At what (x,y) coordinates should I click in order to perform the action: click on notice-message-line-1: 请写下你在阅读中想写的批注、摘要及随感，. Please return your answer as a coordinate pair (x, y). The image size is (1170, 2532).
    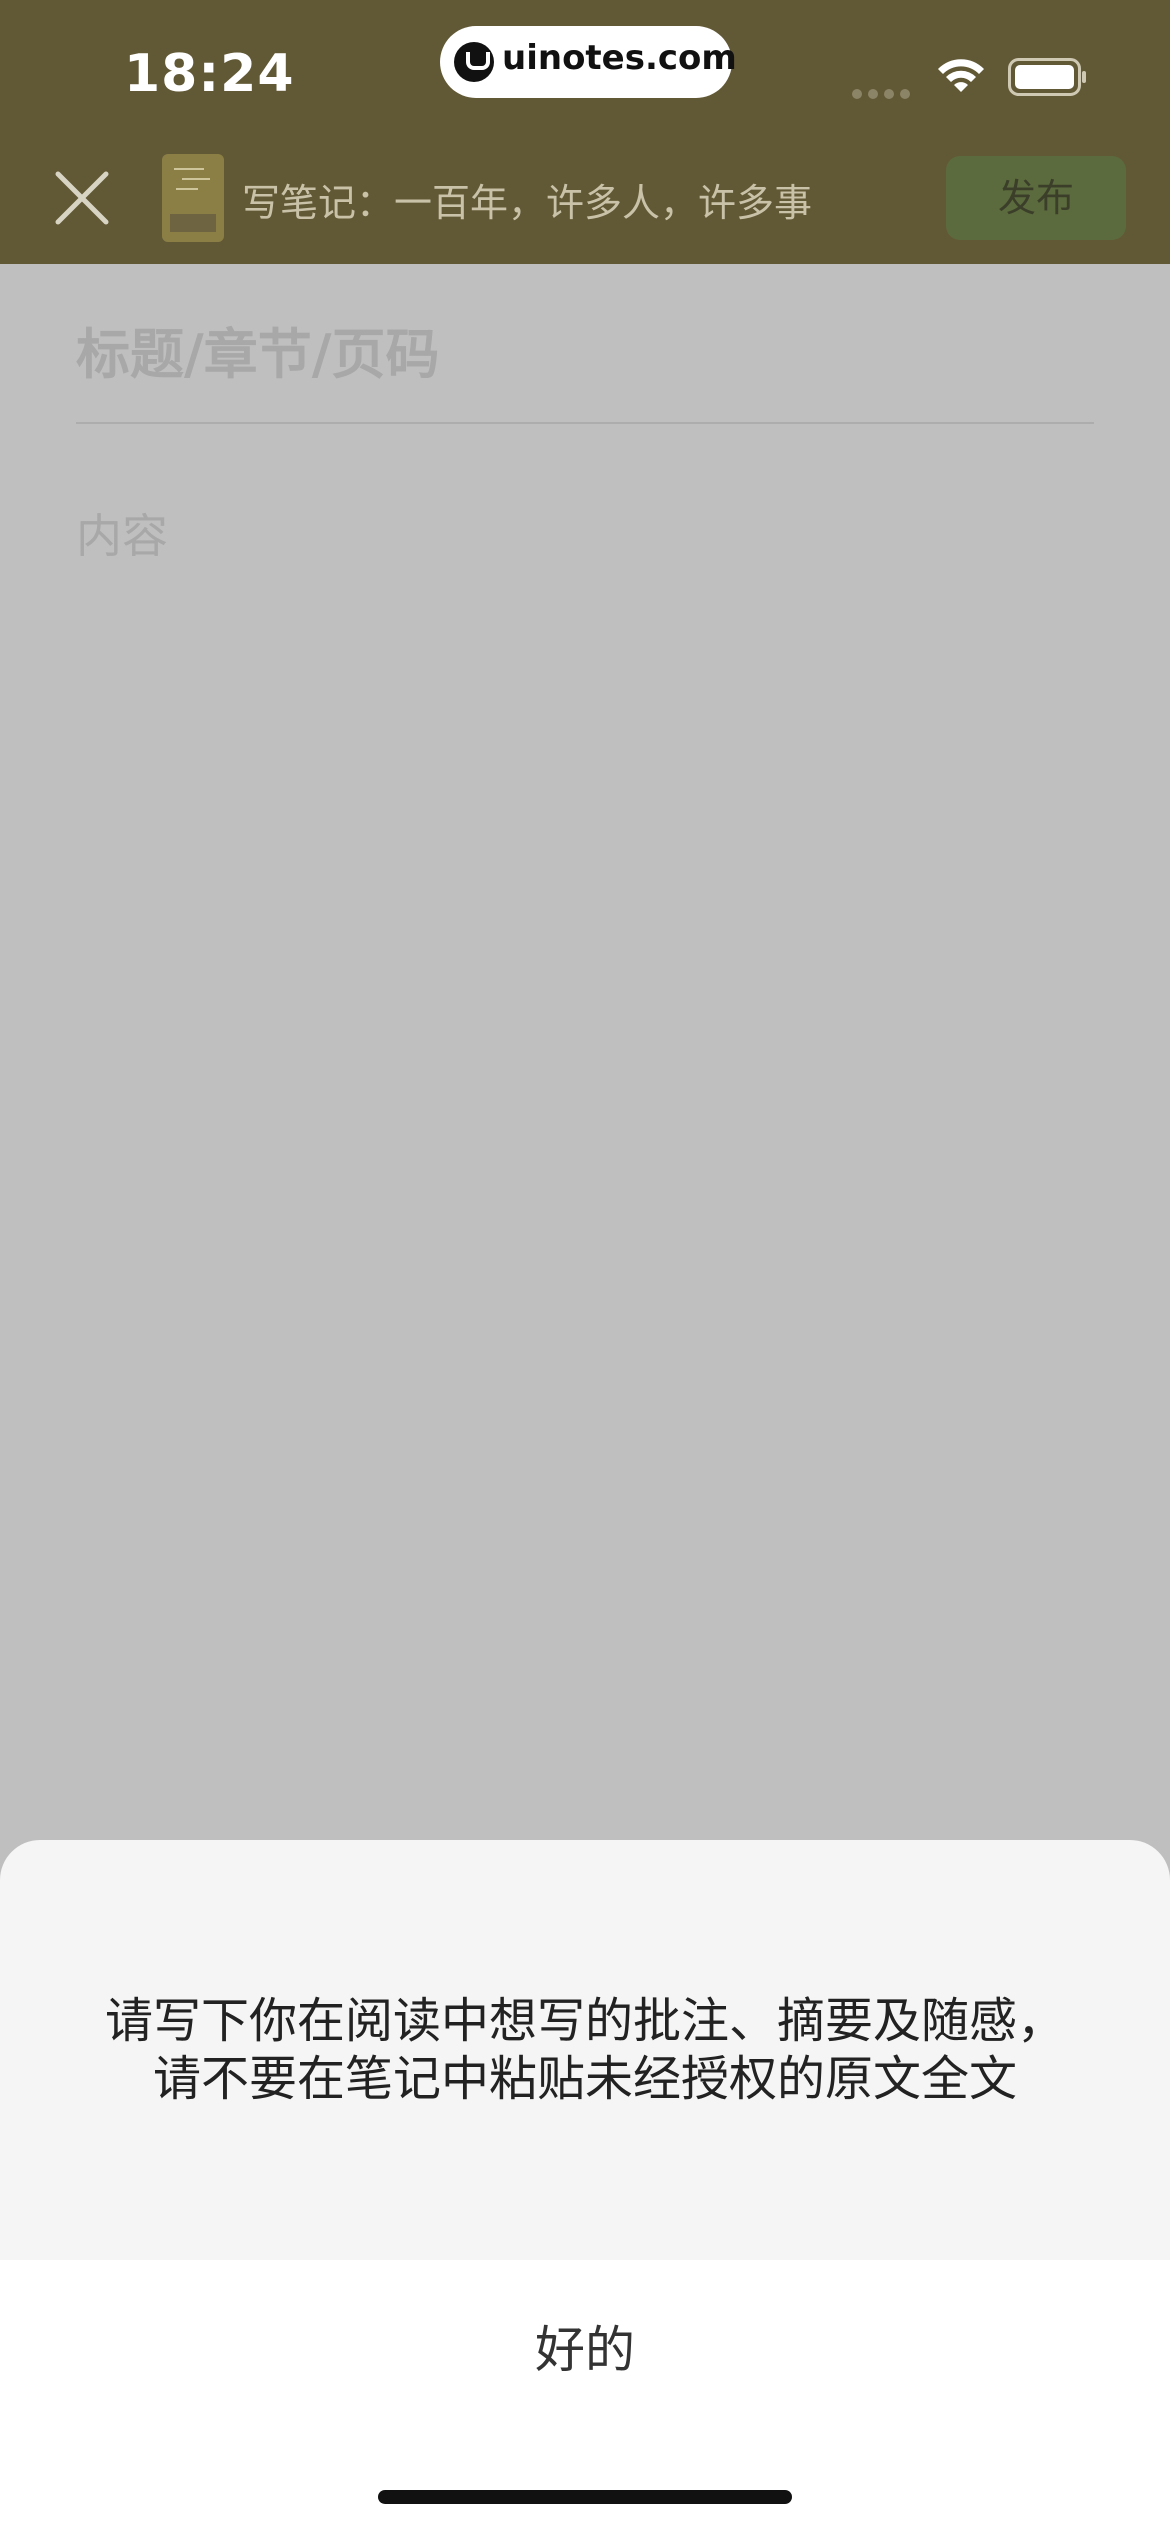
    Looking at the image, I should click on (584, 2021).